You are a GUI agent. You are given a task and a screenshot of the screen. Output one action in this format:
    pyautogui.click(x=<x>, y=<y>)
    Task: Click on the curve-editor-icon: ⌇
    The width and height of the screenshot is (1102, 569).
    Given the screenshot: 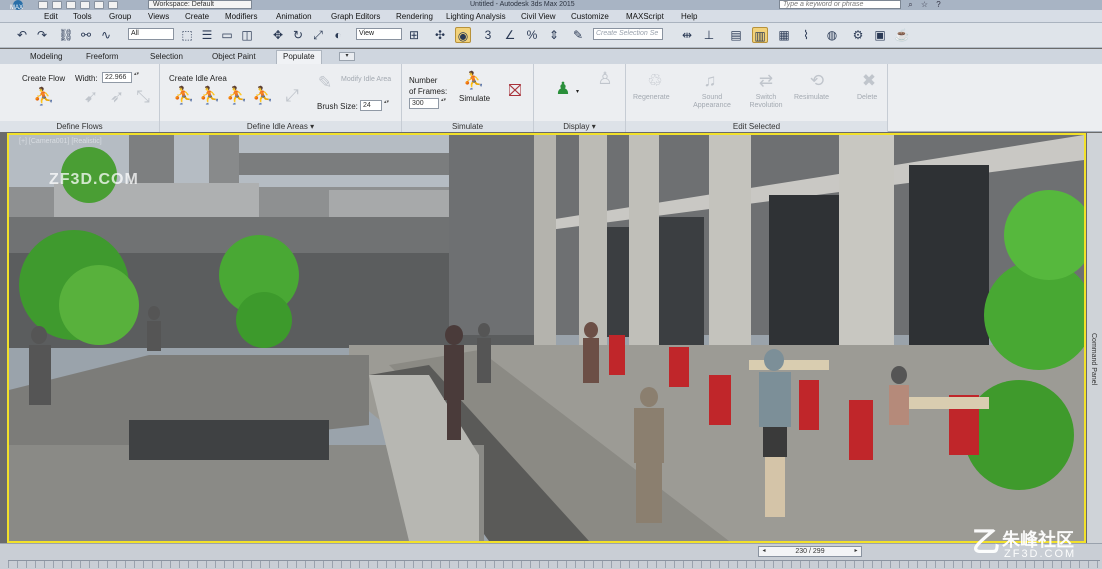 What is the action you would take?
    pyautogui.click(x=806, y=35)
    